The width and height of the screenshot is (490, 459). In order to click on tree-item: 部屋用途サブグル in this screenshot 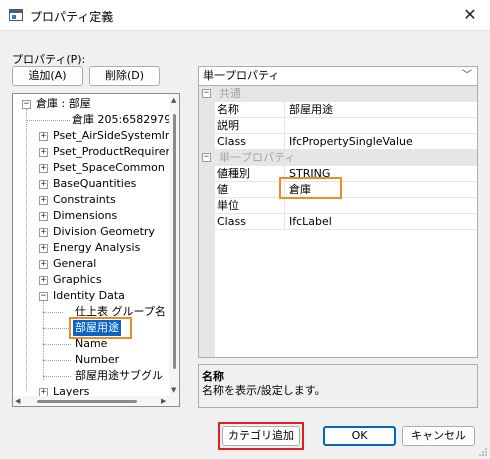, I will do `click(119, 376)`.